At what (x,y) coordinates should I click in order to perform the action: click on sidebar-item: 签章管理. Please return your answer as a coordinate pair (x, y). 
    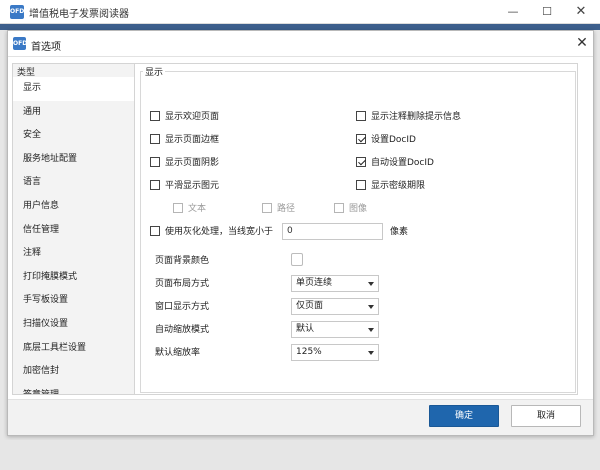
    Looking at the image, I should click on (73, 389).